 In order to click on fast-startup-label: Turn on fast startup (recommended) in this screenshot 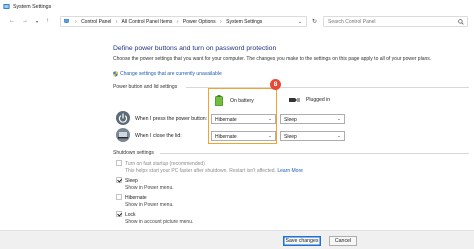, I will do `click(165, 163)`.